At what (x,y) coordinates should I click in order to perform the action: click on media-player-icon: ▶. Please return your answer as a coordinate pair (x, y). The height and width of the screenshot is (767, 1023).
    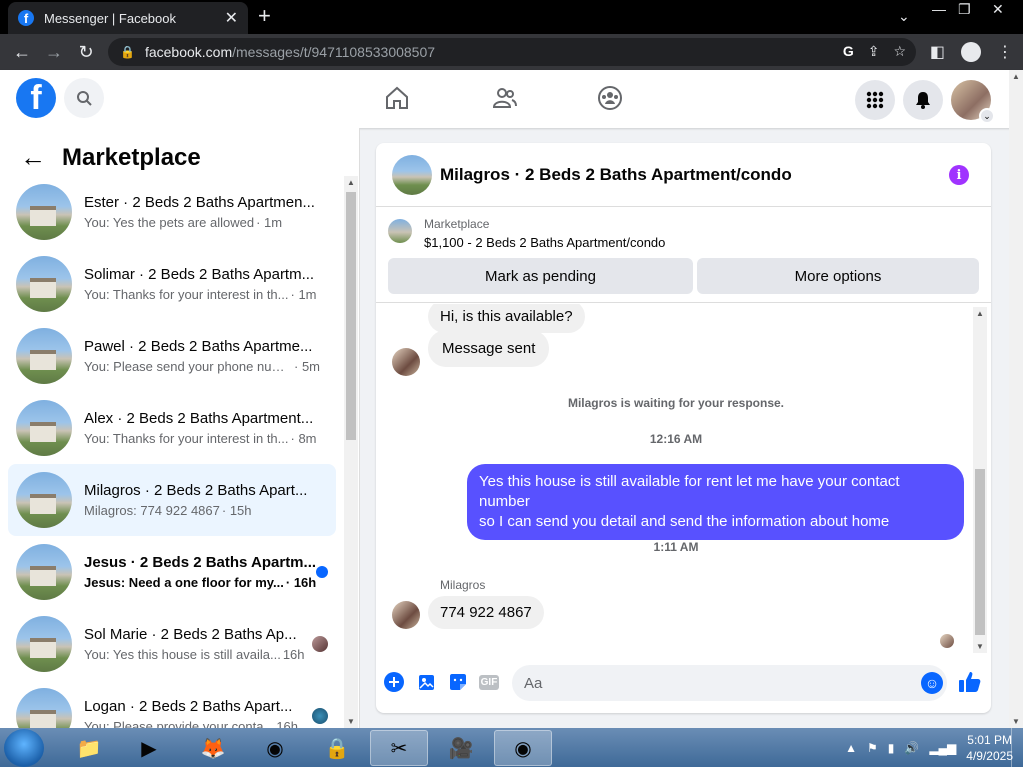
    Looking at the image, I should click on (149, 748).